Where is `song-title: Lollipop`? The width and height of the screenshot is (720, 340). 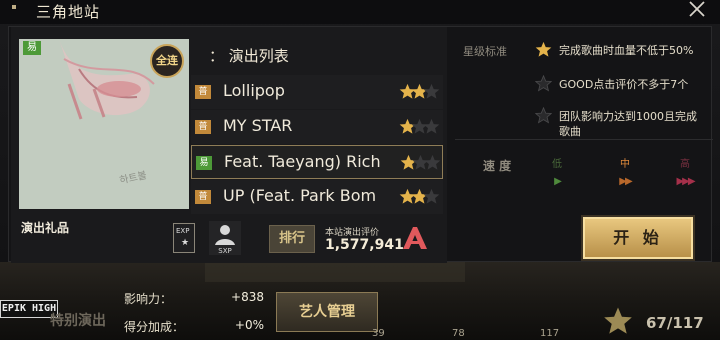 song-title: Lollipop is located at coordinates (254, 90).